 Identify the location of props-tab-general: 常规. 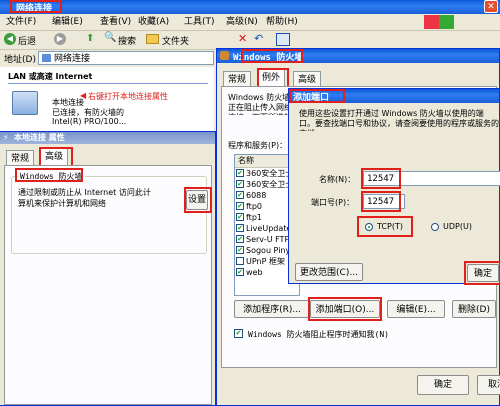
(20, 158).